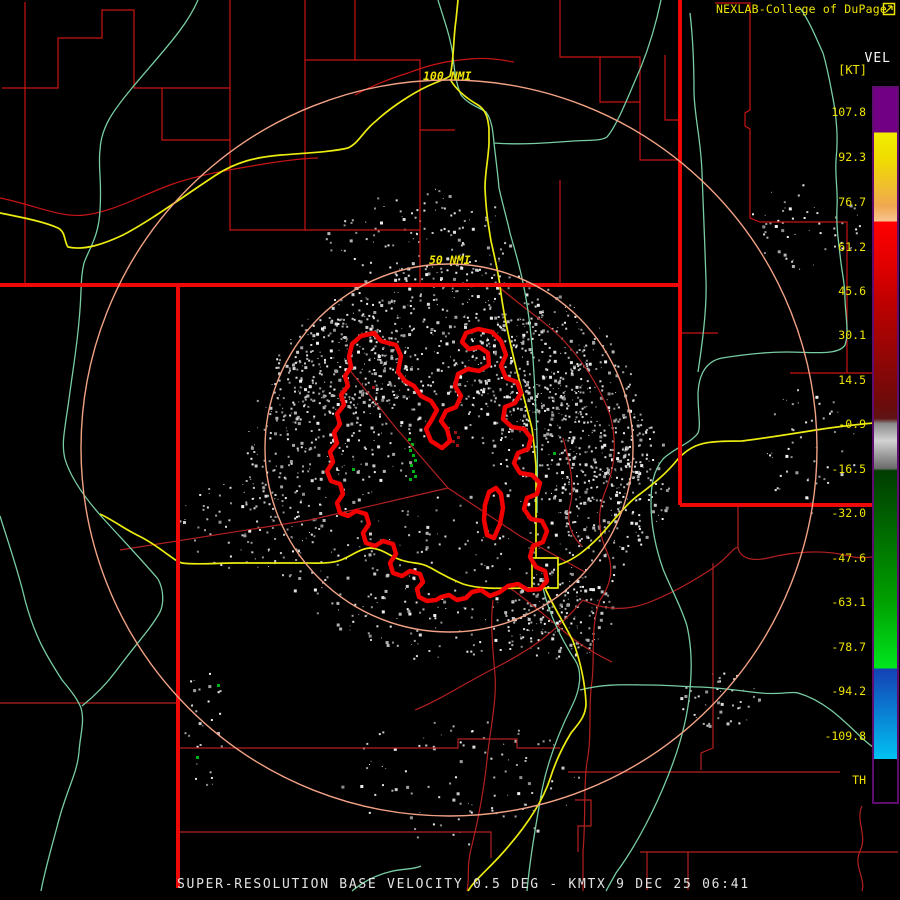 This screenshot has width=900, height=900. What do you see at coordinates (845, 736) in the screenshot?
I see `colorbar-label: -109.8` at bounding box center [845, 736].